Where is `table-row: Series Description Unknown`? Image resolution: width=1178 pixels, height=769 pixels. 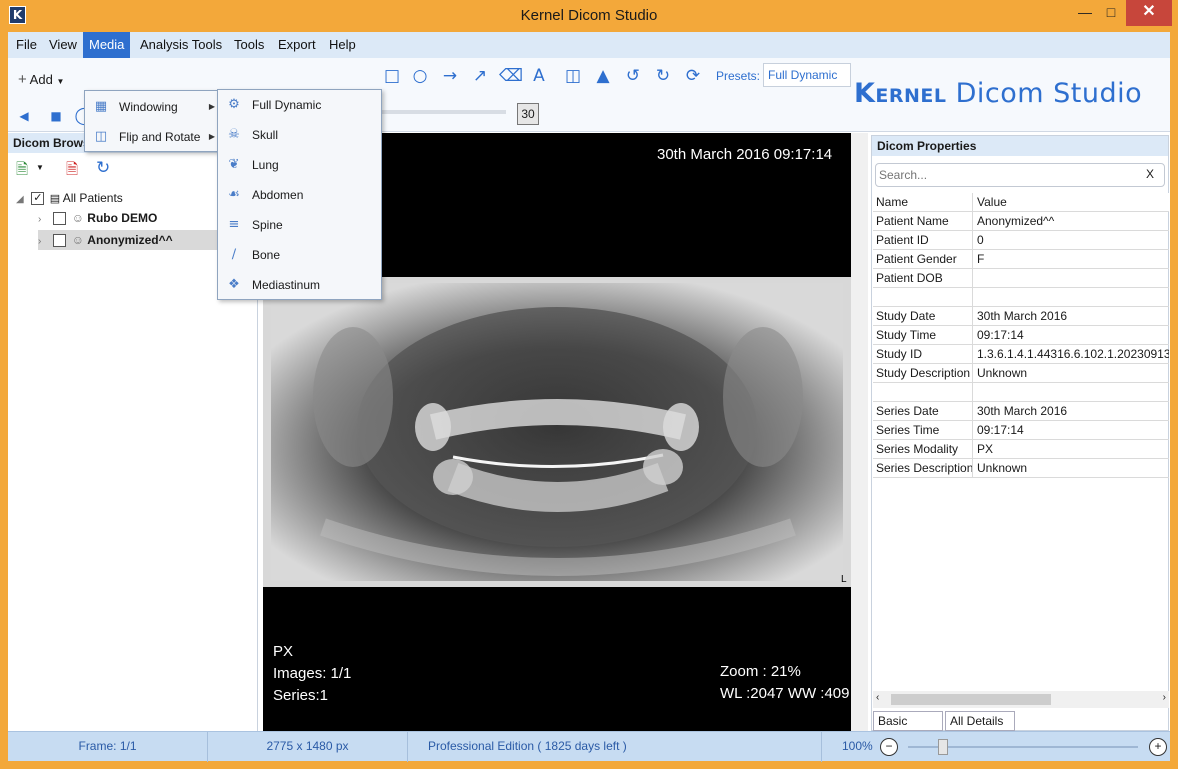 table-row: Series Description Unknown is located at coordinates (1021, 468).